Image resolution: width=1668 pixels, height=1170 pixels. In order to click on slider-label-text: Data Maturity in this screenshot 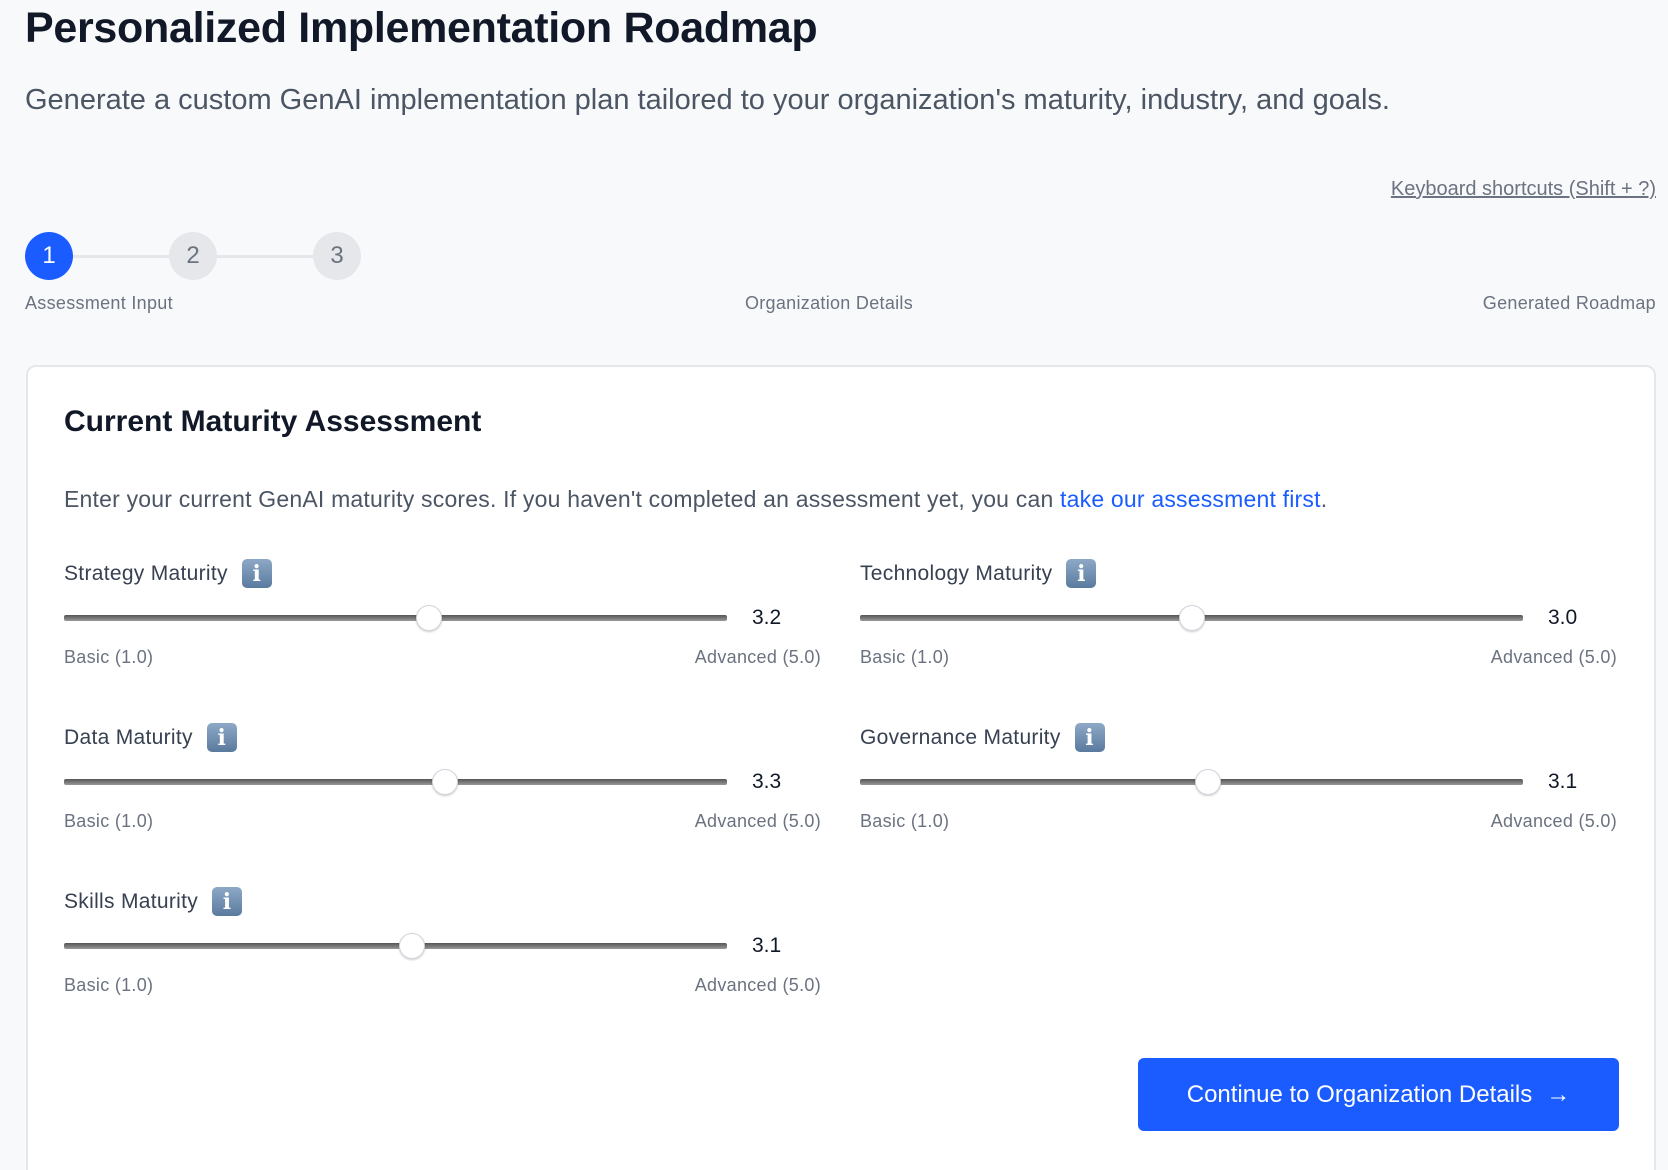, I will do `click(128, 737)`.